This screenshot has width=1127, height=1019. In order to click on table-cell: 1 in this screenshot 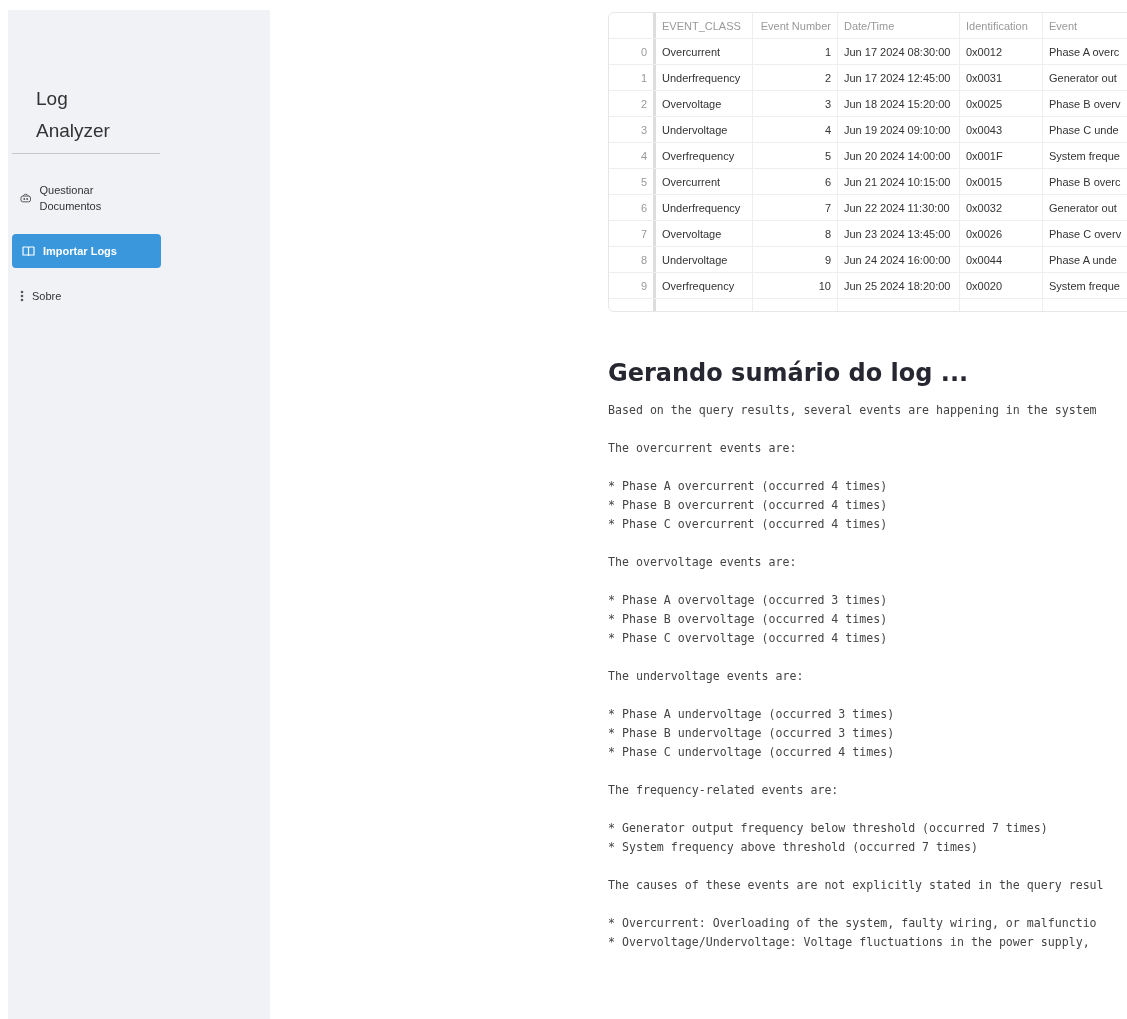, I will do `click(795, 51)`.